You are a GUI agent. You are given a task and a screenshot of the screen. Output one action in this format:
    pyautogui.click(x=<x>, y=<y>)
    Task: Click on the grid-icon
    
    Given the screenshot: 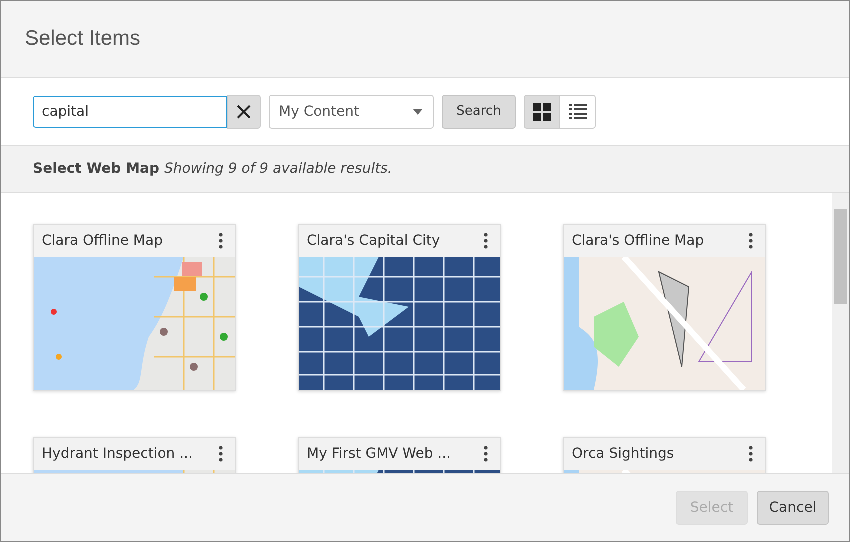 What is the action you would take?
    pyautogui.click(x=542, y=111)
    